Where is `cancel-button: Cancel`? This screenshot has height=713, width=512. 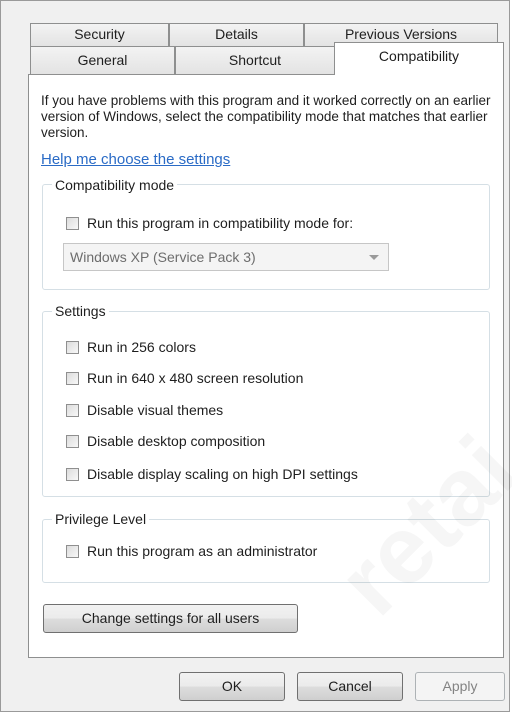 cancel-button: Cancel is located at coordinates (350, 686).